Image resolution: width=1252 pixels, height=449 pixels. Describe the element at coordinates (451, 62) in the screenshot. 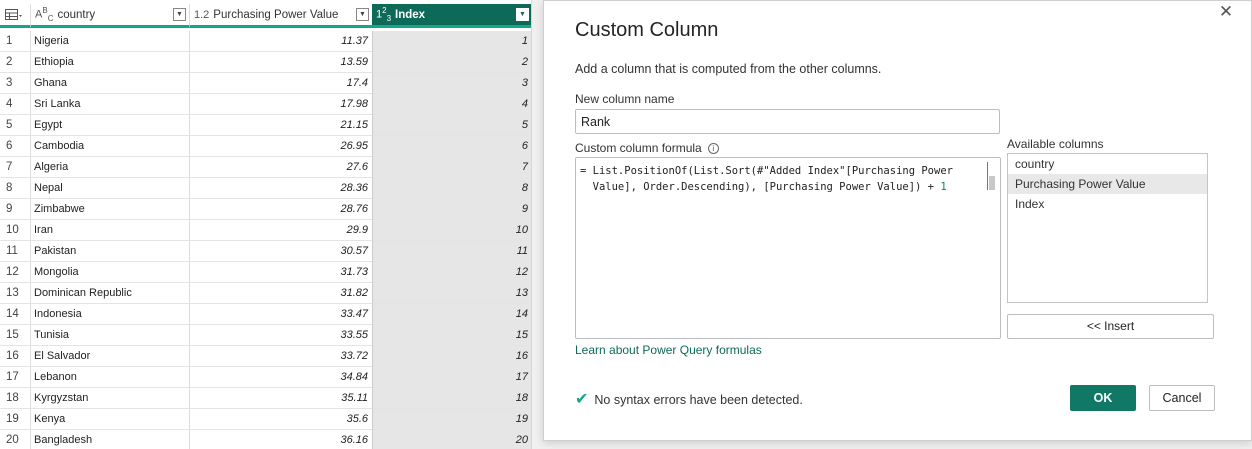

I see `cell-index: 2` at that location.